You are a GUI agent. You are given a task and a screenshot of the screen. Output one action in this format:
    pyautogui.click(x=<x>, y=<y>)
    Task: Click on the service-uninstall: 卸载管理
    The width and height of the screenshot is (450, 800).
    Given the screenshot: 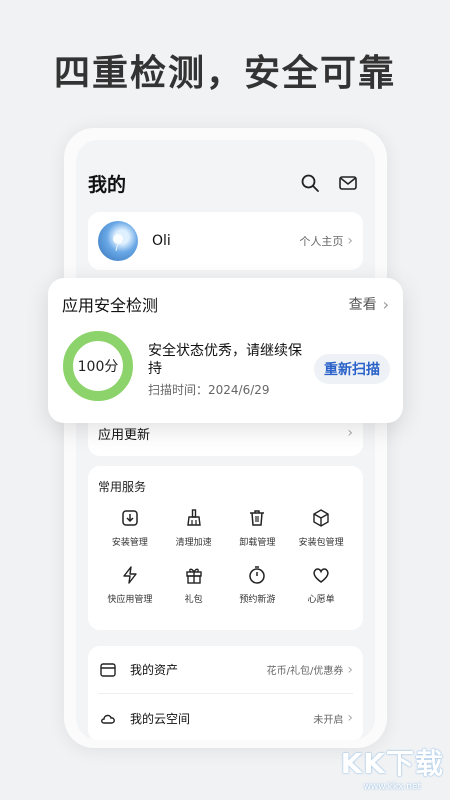 What is the action you would take?
    pyautogui.click(x=258, y=527)
    